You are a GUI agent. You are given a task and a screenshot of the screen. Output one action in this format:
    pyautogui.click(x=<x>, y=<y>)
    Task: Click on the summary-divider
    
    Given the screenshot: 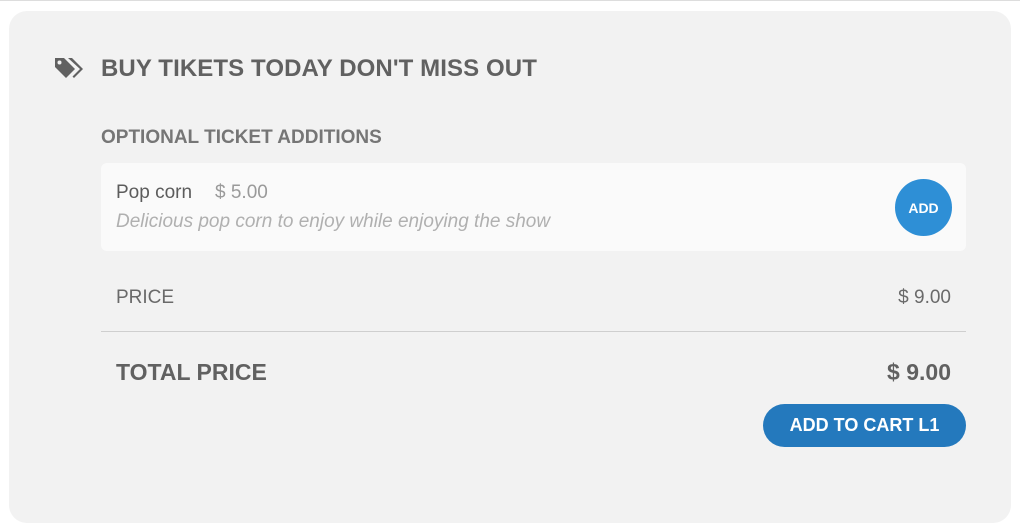 What is the action you would take?
    pyautogui.click(x=533, y=331)
    